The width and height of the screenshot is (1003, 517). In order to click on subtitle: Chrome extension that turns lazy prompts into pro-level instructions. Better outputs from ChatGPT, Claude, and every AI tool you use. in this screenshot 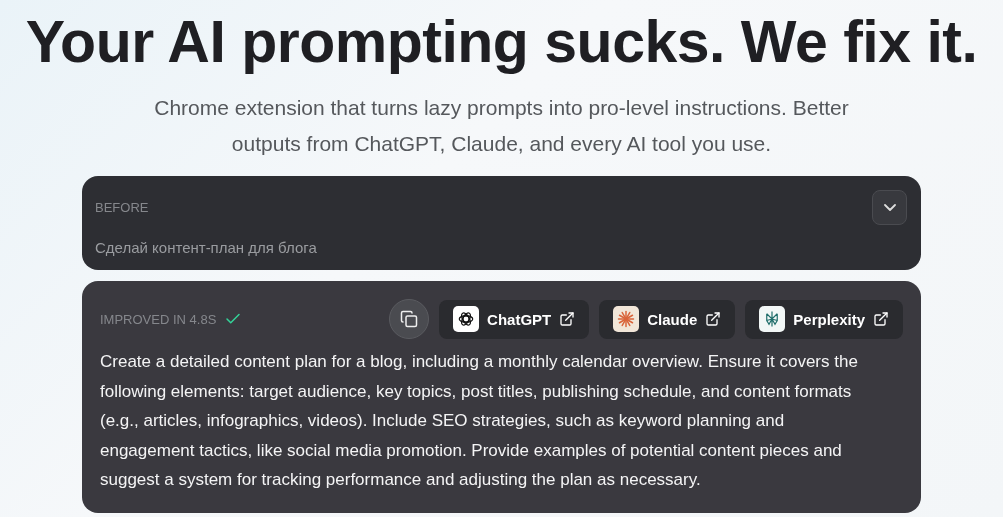, I will do `click(501, 126)`.